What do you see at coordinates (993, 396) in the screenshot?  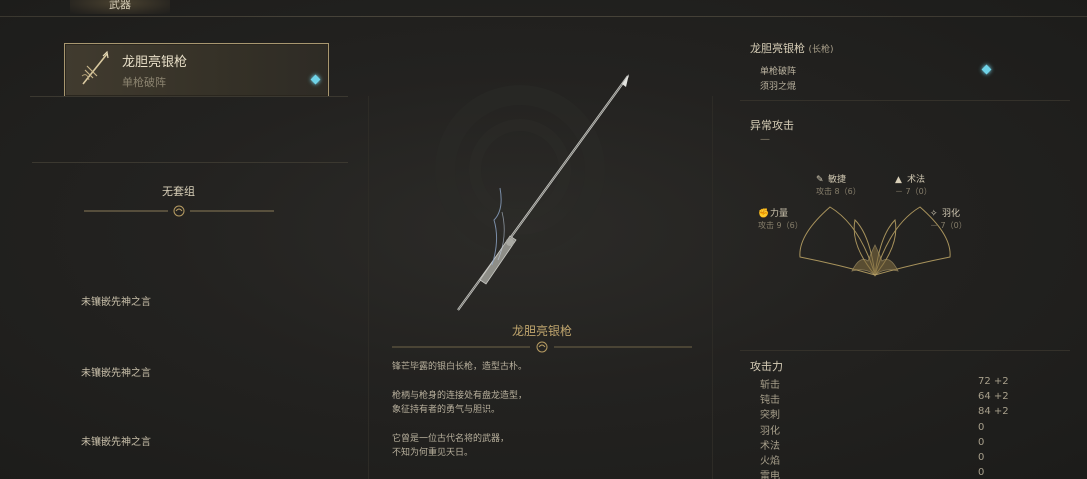 I see `stat-value: 64 +2` at bounding box center [993, 396].